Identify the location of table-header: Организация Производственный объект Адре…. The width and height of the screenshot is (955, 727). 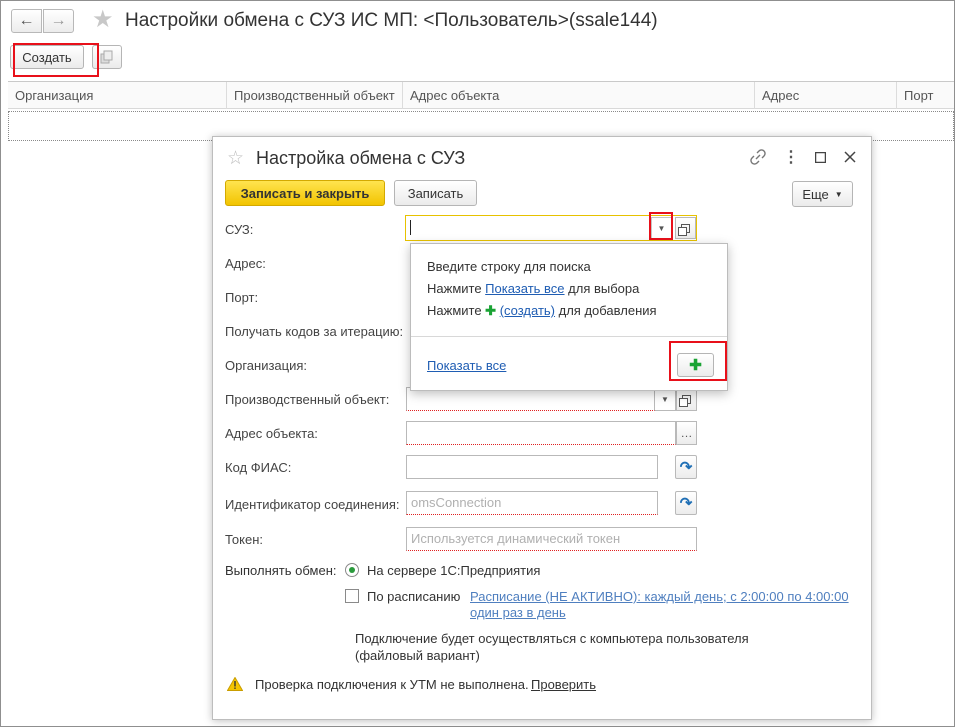
(481, 95).